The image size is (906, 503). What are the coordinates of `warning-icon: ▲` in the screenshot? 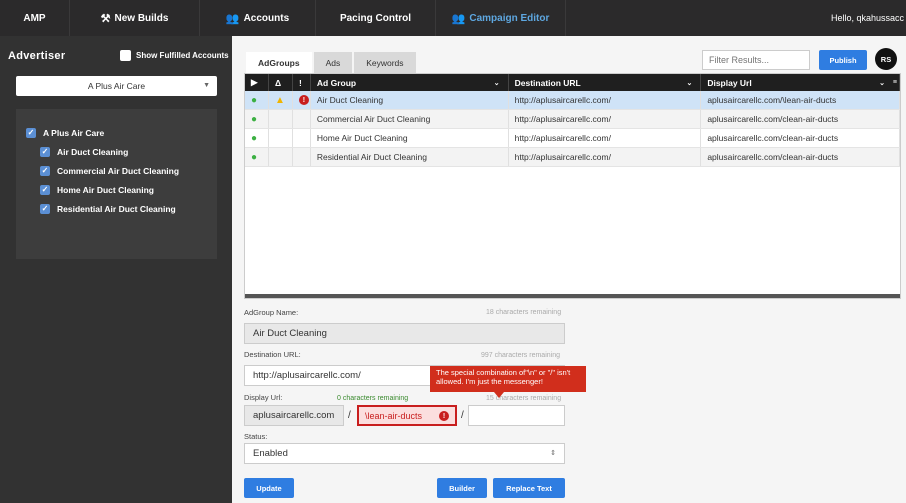 It's located at (279, 100).